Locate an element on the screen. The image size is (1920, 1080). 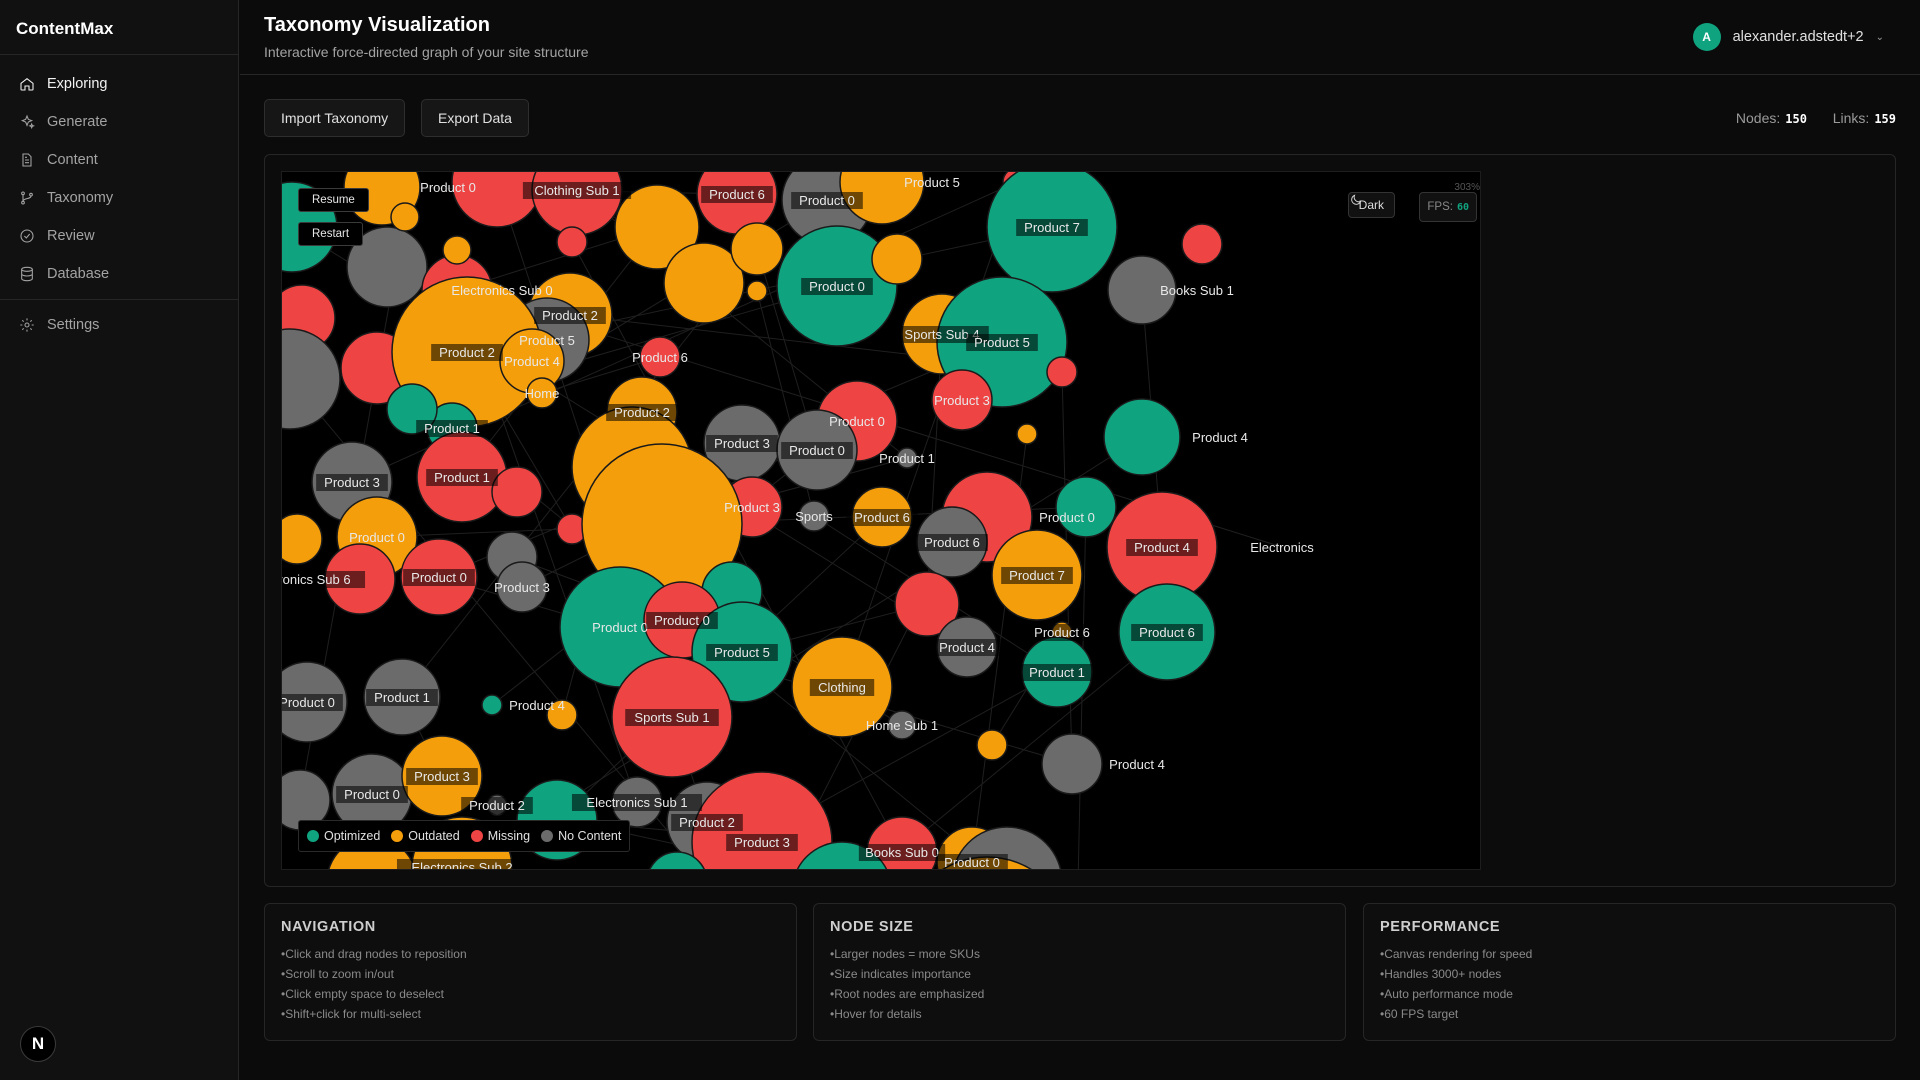
card-title: NODE SIZE is located at coordinates (872, 927).